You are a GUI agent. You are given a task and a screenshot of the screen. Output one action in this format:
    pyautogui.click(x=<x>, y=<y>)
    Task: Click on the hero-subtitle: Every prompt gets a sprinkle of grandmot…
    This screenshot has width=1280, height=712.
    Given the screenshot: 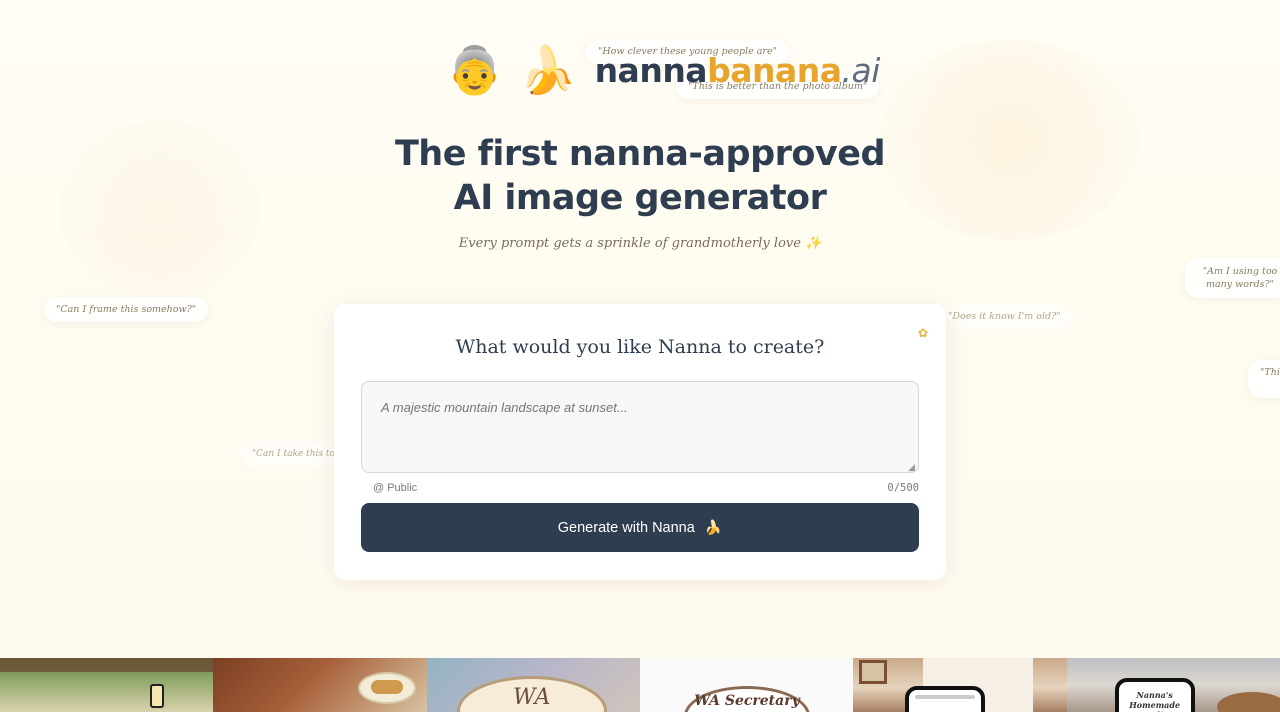 What is the action you would take?
    pyautogui.click(x=640, y=243)
    